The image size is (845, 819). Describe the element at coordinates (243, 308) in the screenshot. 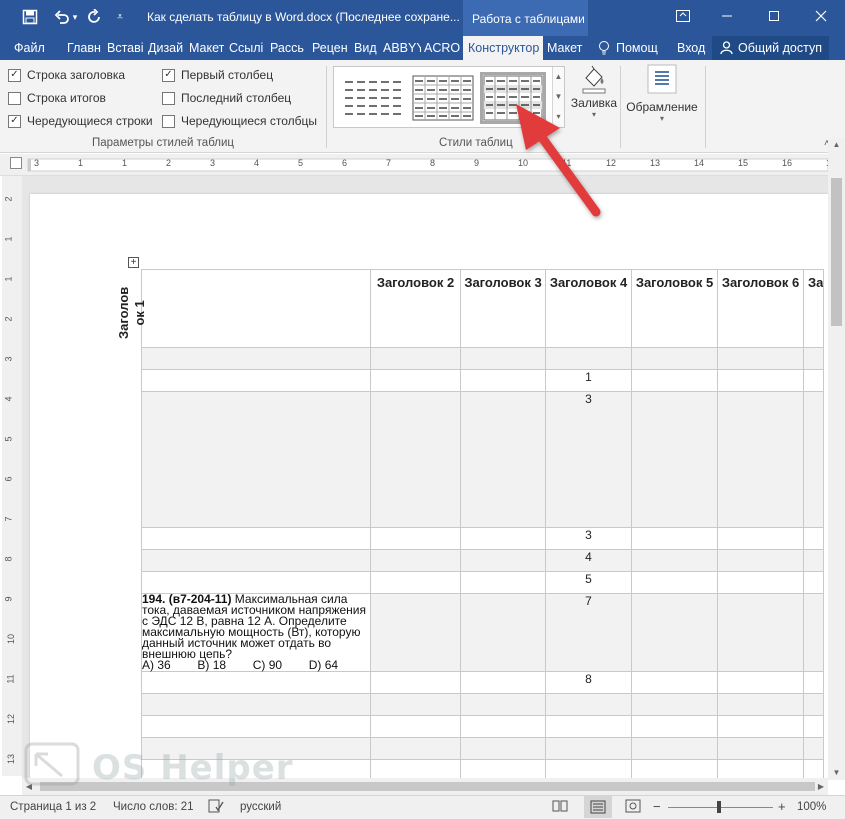

I see `header-cell-1: Заголов ок 1` at that location.